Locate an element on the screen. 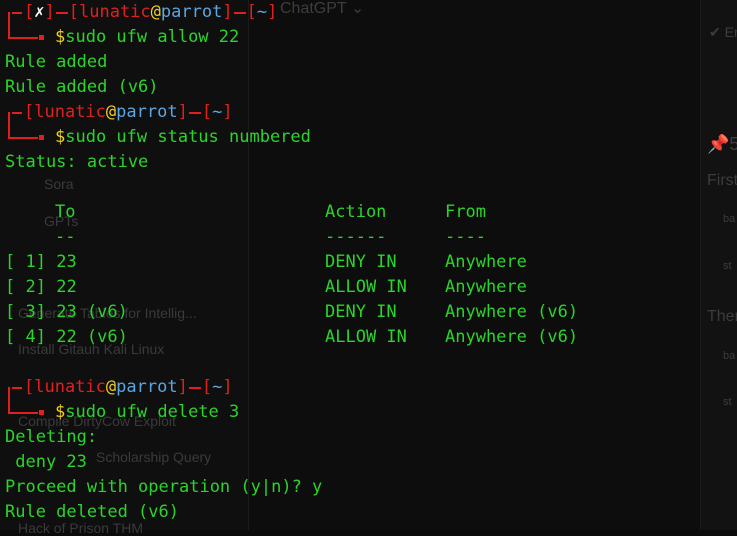 Image resolution: width=737 pixels, height=536 pixels. output-line: Rule added is located at coordinates (56, 62).